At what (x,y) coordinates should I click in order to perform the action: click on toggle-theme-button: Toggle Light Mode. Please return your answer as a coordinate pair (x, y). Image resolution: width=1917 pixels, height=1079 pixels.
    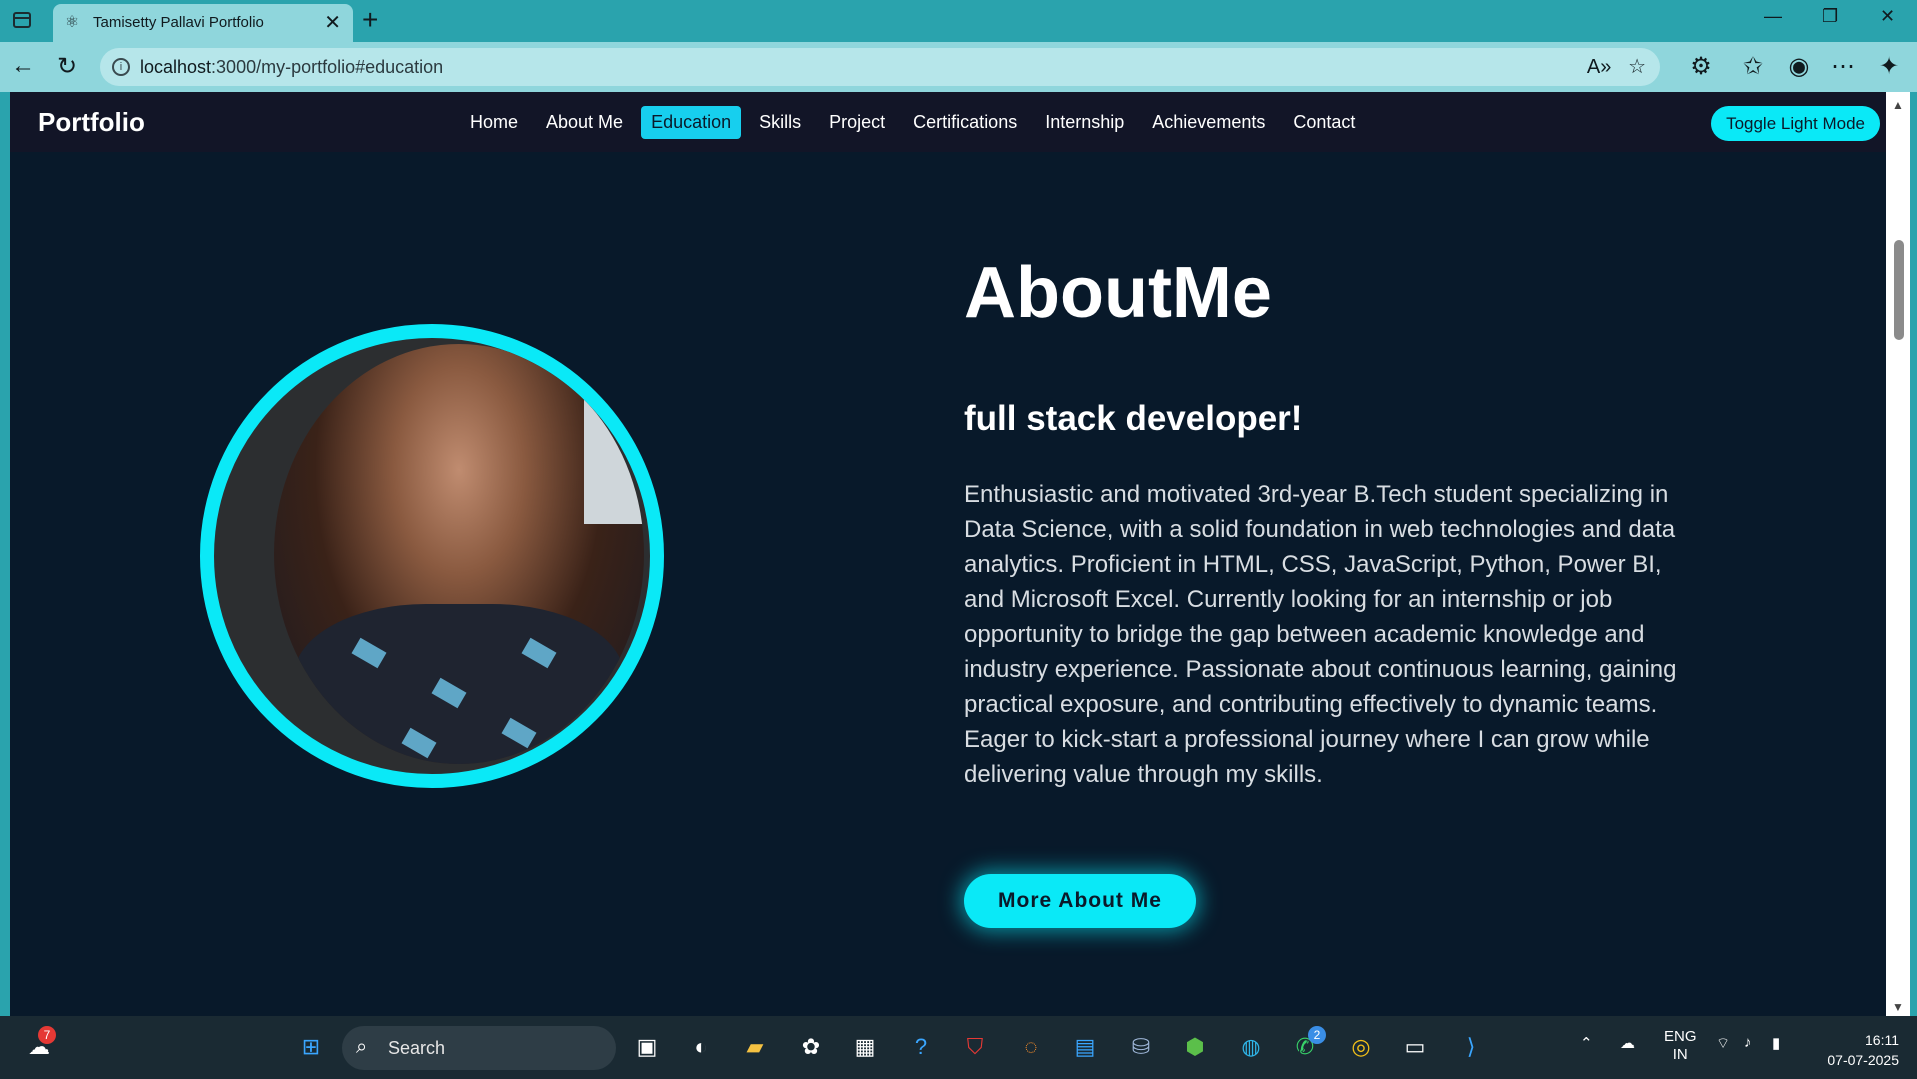
    Looking at the image, I should click on (1795, 123).